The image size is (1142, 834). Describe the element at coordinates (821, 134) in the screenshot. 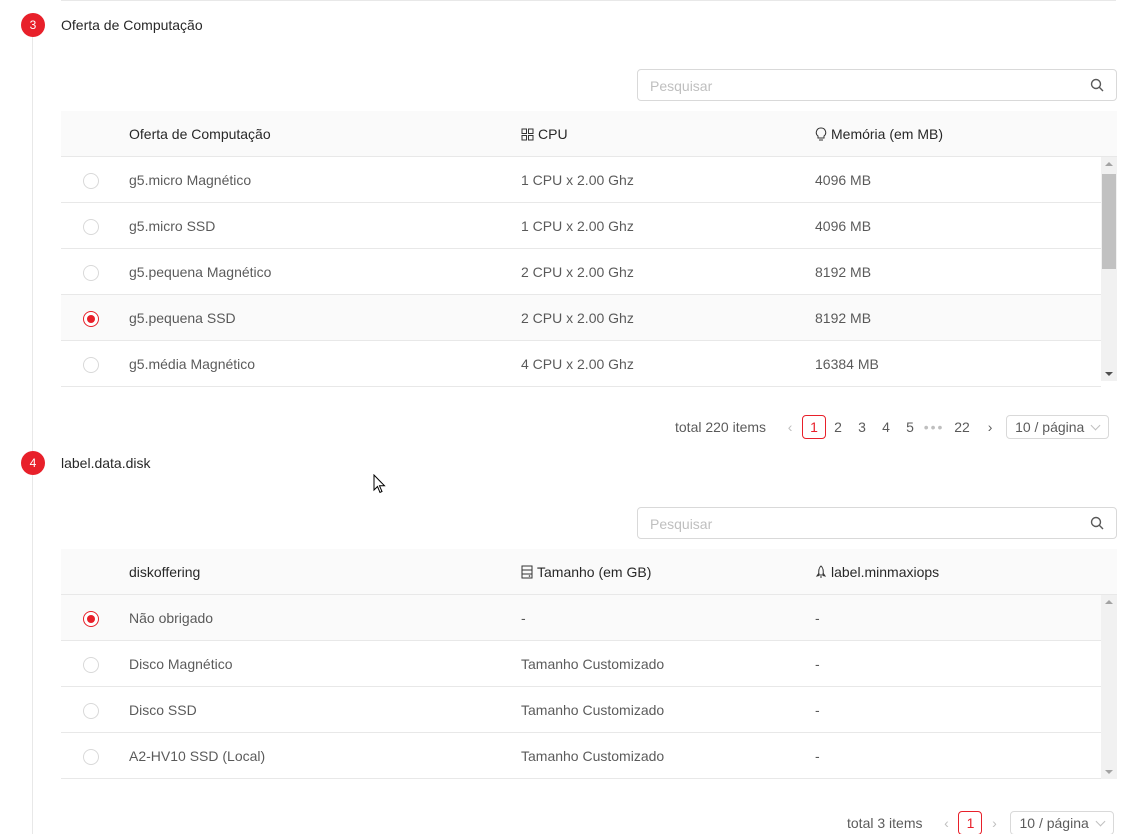

I see `bulb-icon` at that location.